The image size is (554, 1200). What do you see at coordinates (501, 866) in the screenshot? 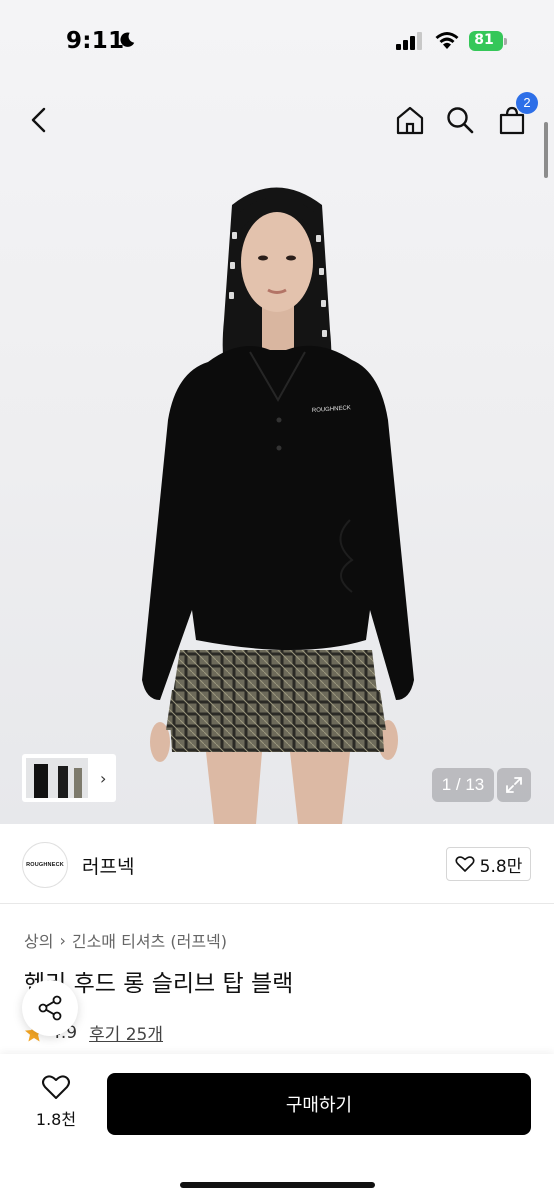
I see `brand-like-count: 5.8만` at bounding box center [501, 866].